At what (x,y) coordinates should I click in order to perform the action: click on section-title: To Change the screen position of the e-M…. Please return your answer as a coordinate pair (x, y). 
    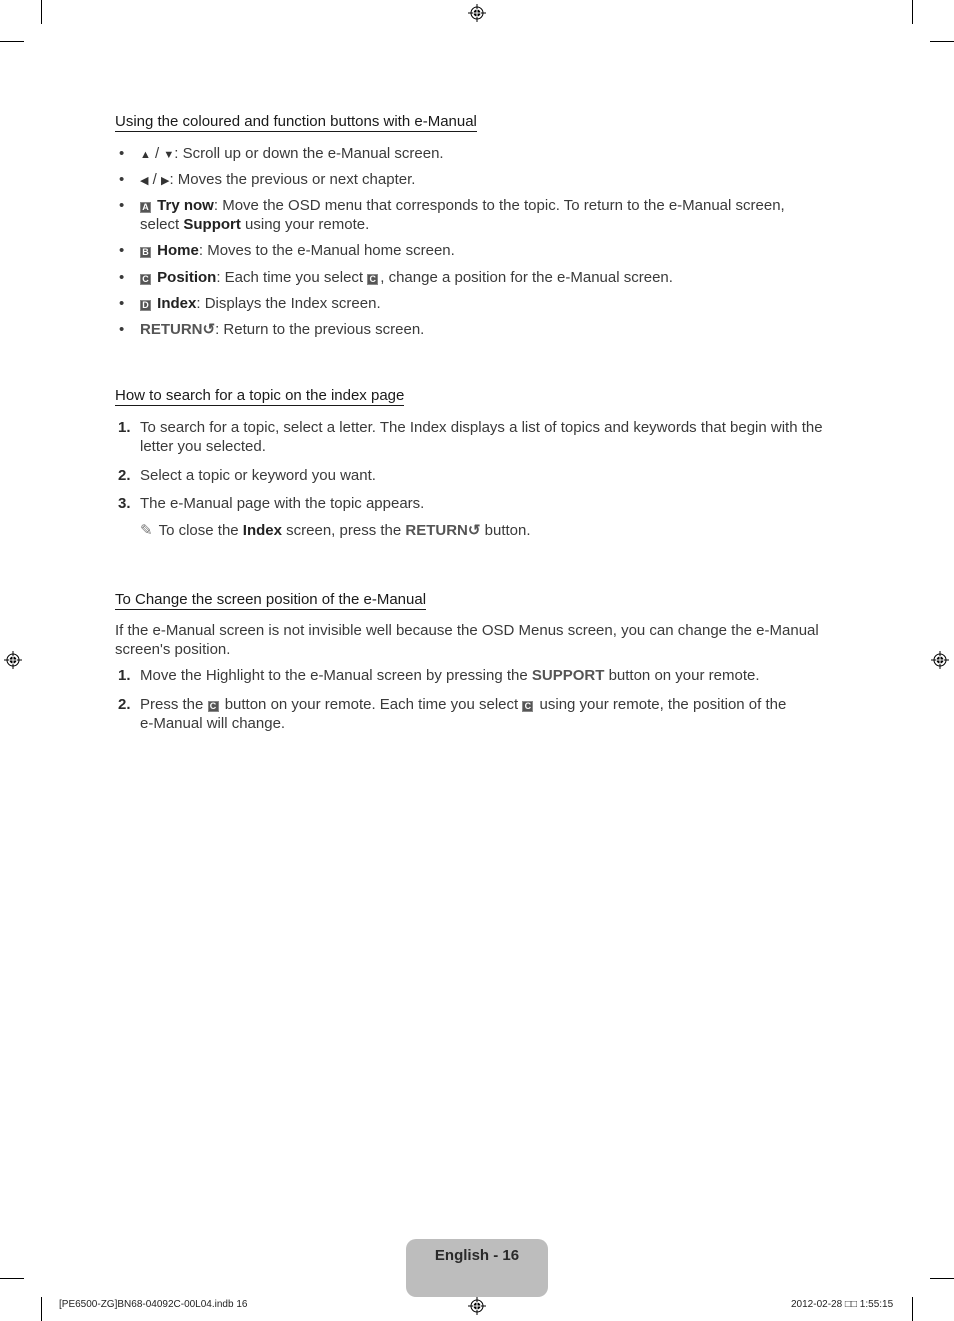
    Looking at the image, I should click on (271, 600).